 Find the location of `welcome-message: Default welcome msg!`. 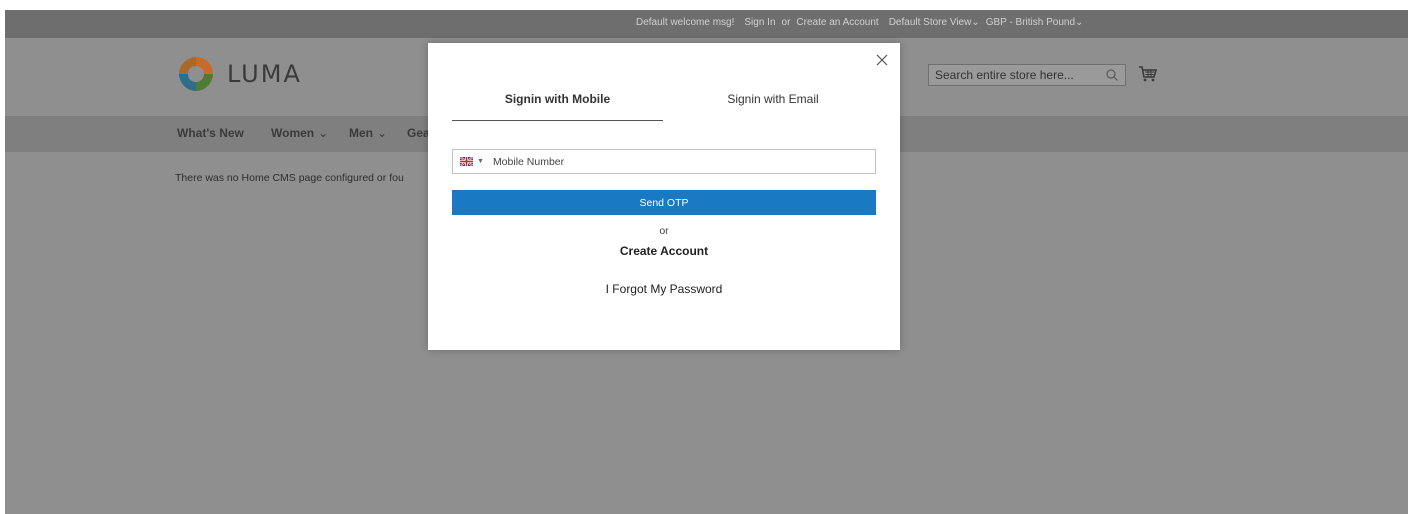

welcome-message: Default welcome msg! is located at coordinates (685, 22).